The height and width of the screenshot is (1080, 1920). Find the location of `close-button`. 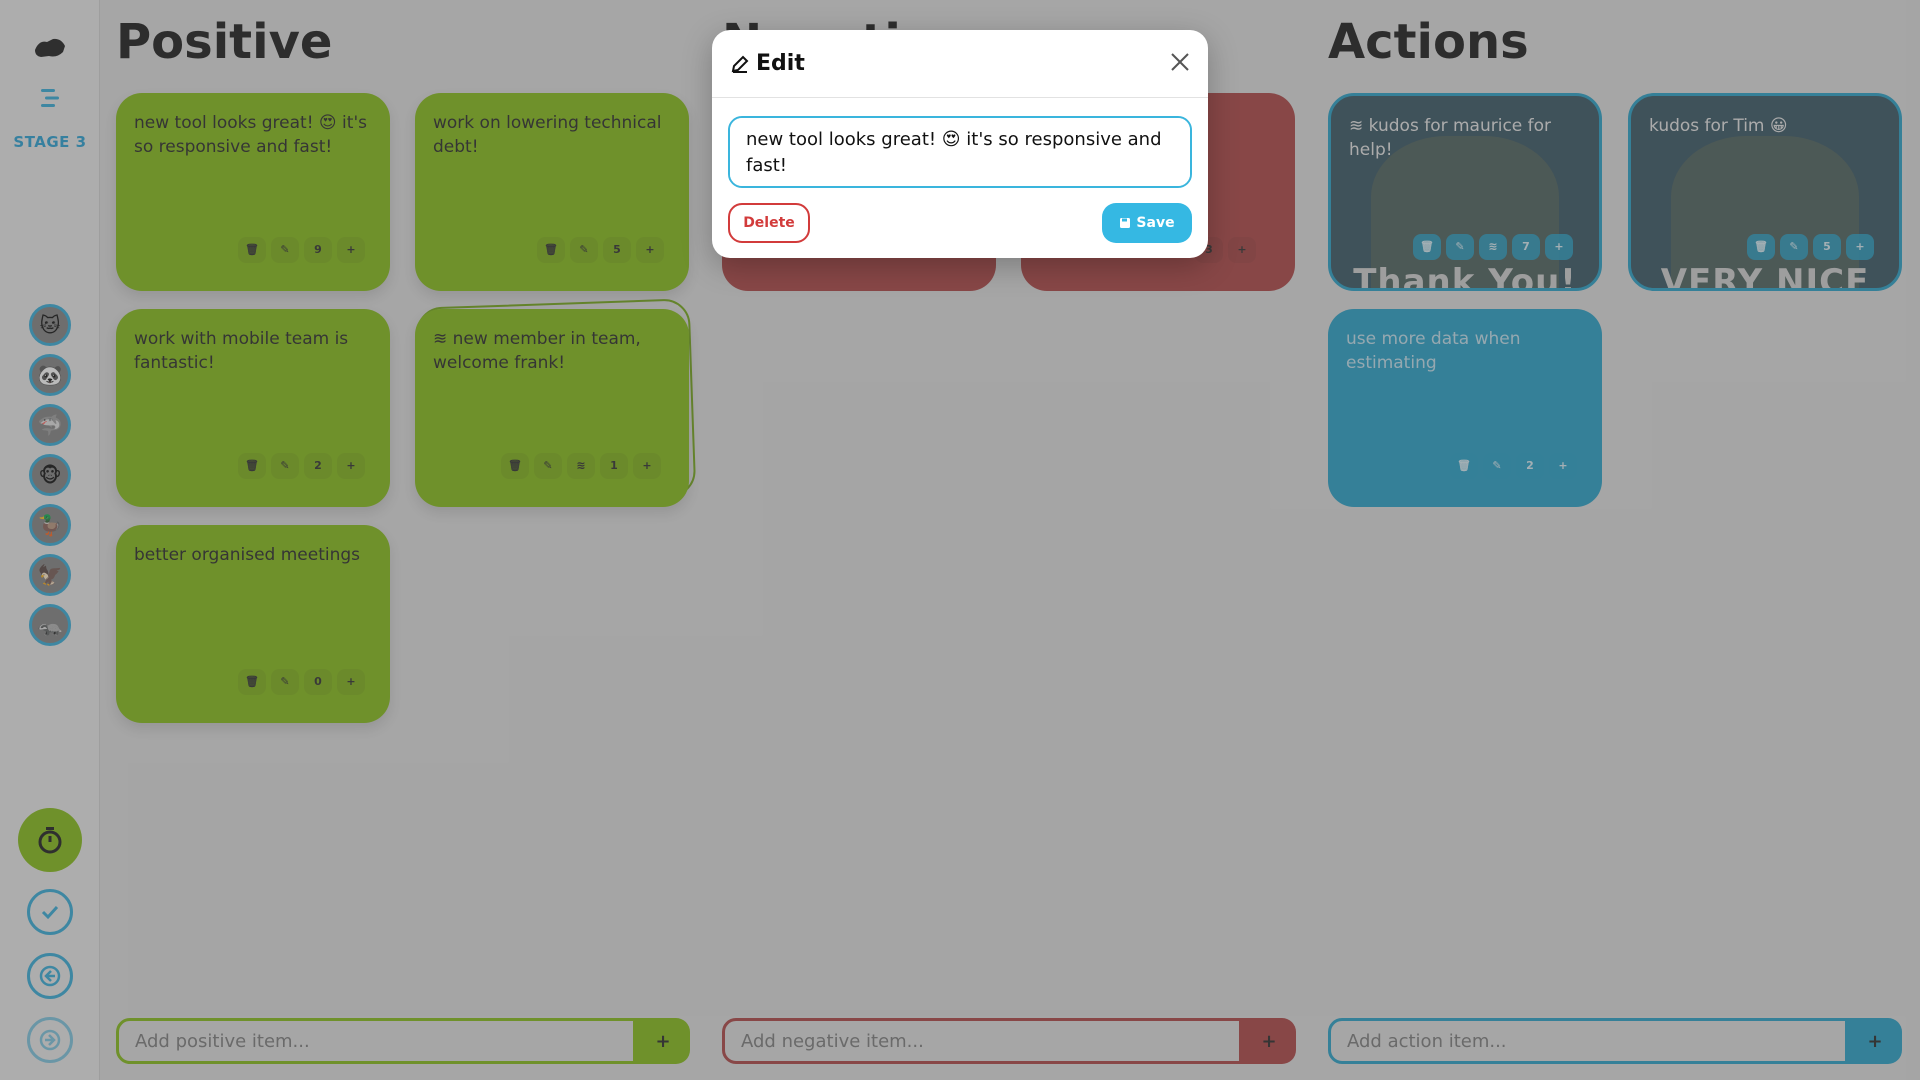

close-button is located at coordinates (1180, 62).